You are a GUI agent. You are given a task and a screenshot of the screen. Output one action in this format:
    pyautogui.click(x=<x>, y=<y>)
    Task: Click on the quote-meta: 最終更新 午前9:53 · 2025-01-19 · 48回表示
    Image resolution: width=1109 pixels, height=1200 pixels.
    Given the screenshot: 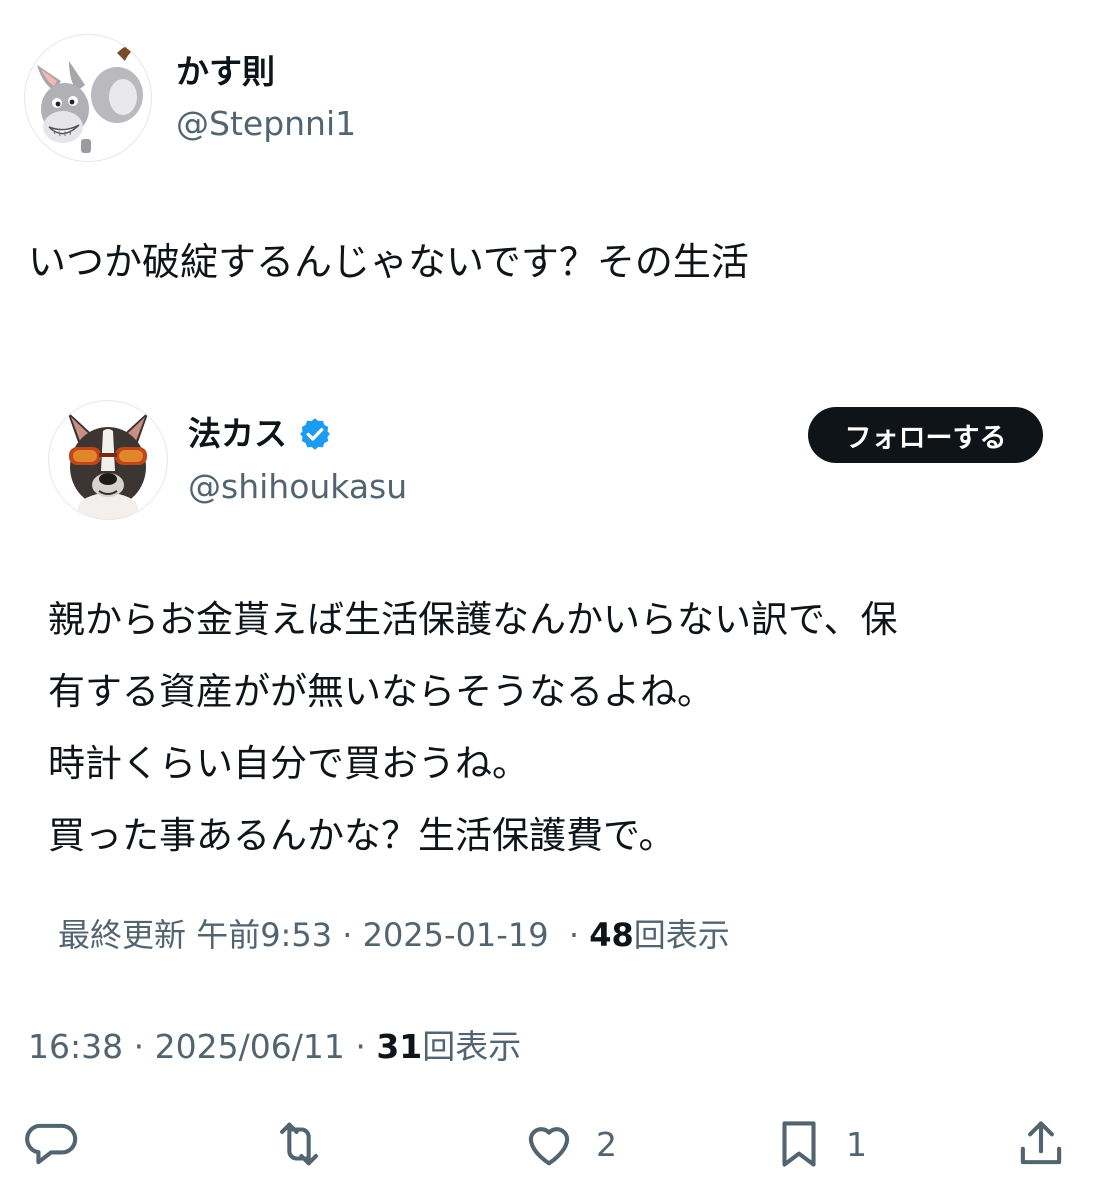 What is the action you would take?
    pyautogui.click(x=394, y=935)
    